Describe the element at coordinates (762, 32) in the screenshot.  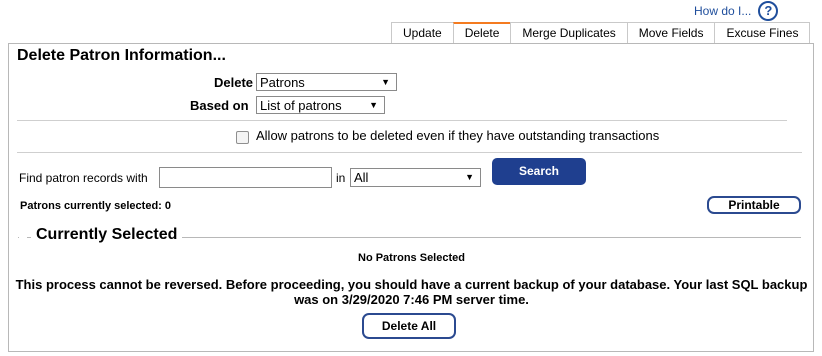
I see `tab-excuse-fines: Excuse Fines` at that location.